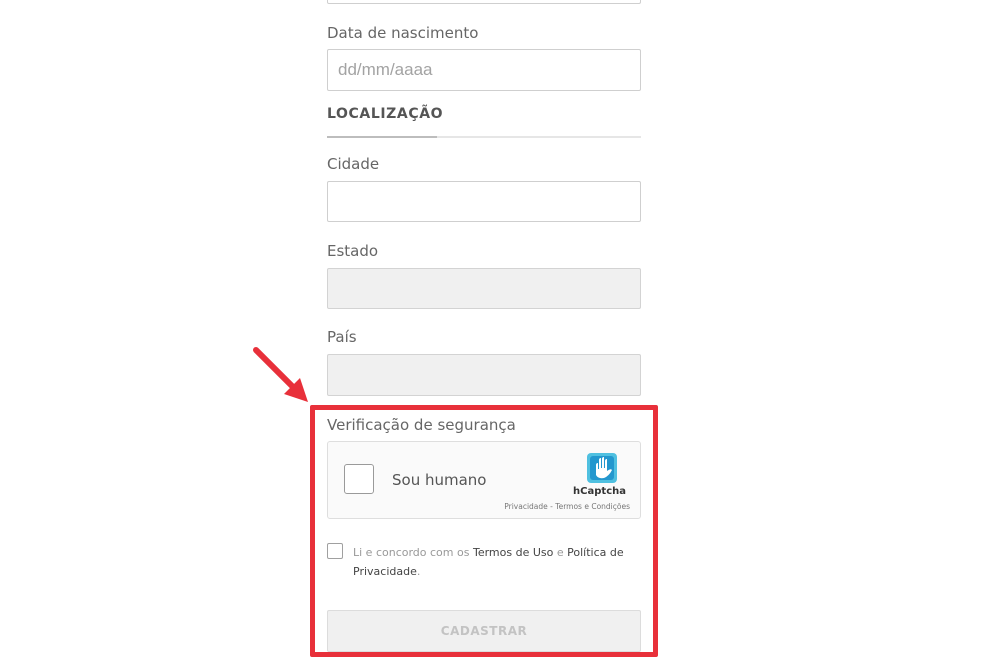 This screenshot has height=664, width=984. I want to click on birthdate-label: Data de nascimento, so click(403, 33).